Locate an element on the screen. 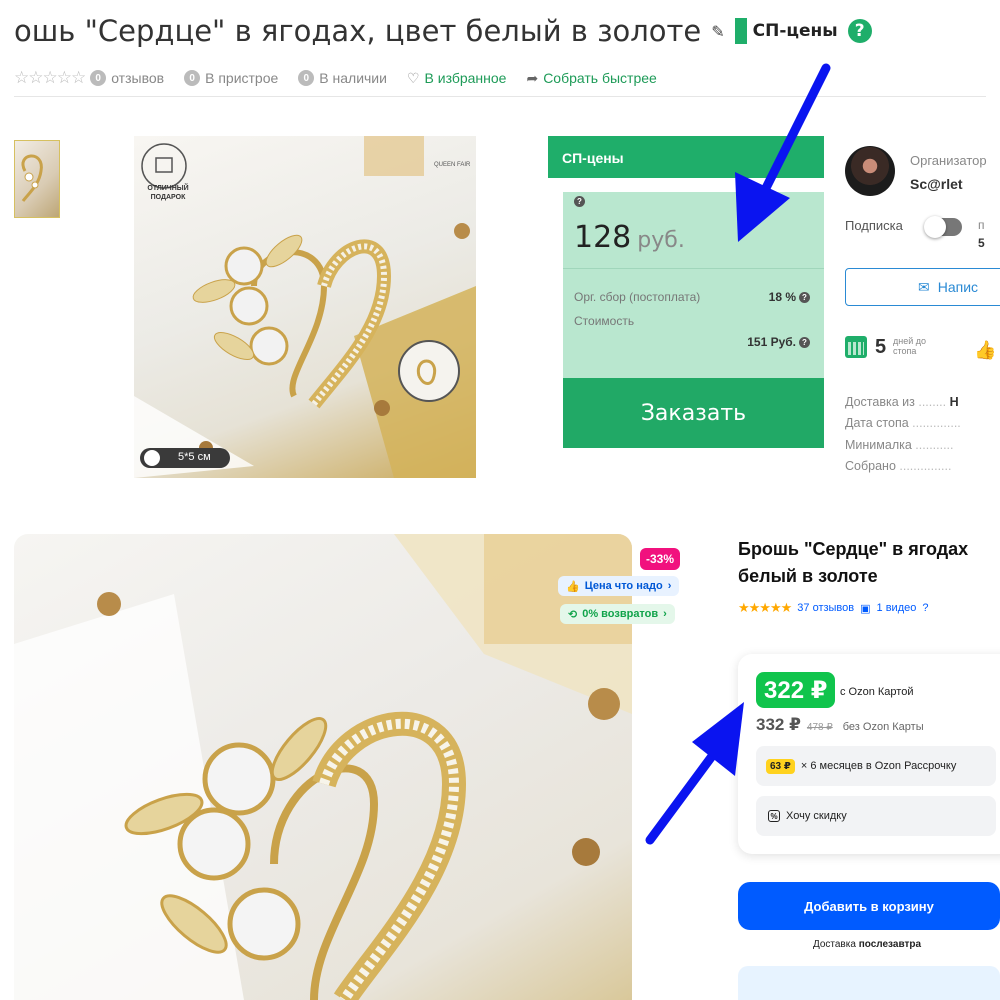 The image size is (1000, 1000). discount-badge: -33% is located at coordinates (660, 559).